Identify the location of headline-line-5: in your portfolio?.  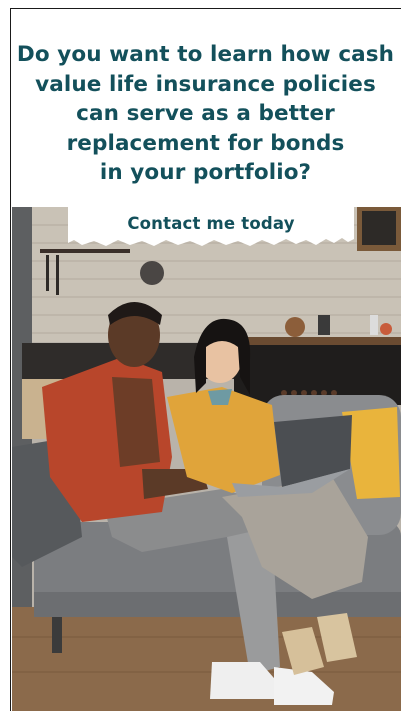
(205, 172).